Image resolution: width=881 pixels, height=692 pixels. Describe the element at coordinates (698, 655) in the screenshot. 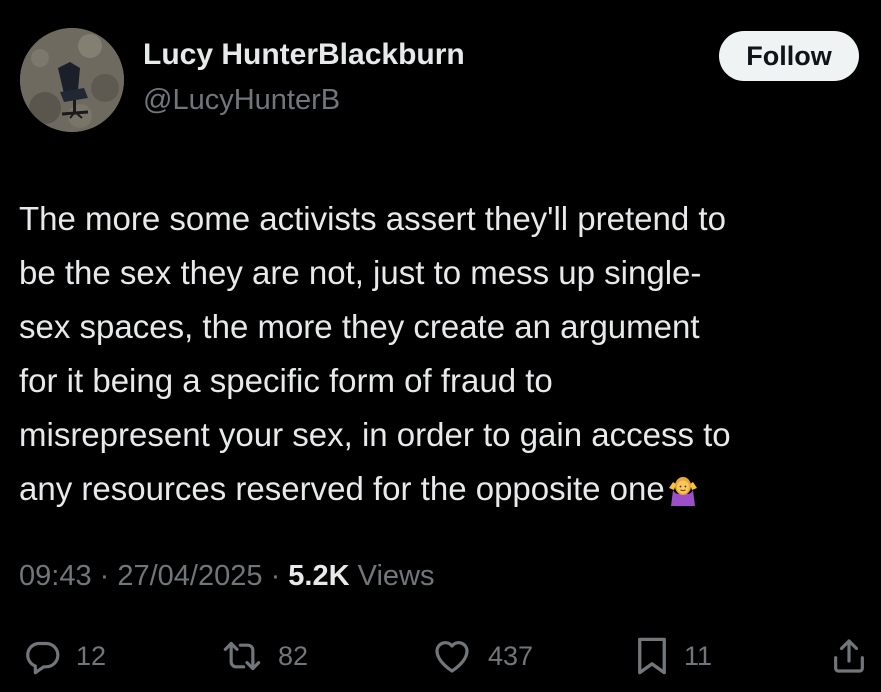

I see `bookmark-count: 11` at that location.